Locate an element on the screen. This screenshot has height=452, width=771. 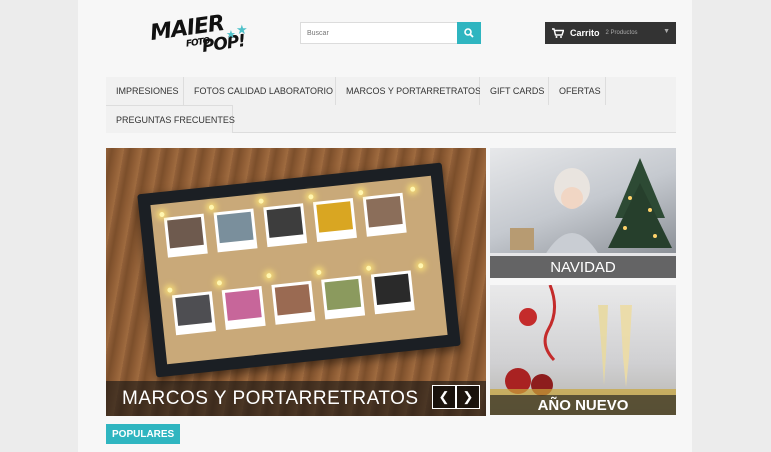
slider-next-button: ❯ is located at coordinates (468, 397).